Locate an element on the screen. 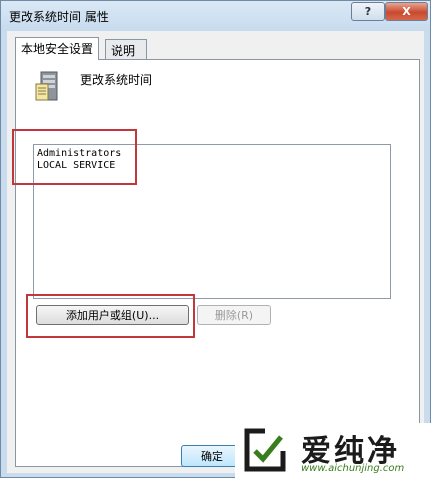 This screenshot has width=431, height=479. close-button: X is located at coordinates (406, 11).